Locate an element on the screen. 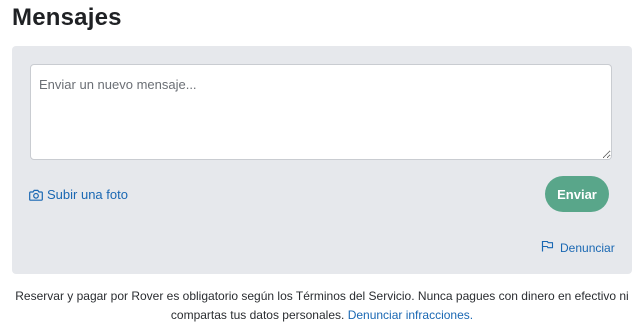 The height and width of the screenshot is (328, 638). report-label: Denunciar is located at coordinates (587, 247).